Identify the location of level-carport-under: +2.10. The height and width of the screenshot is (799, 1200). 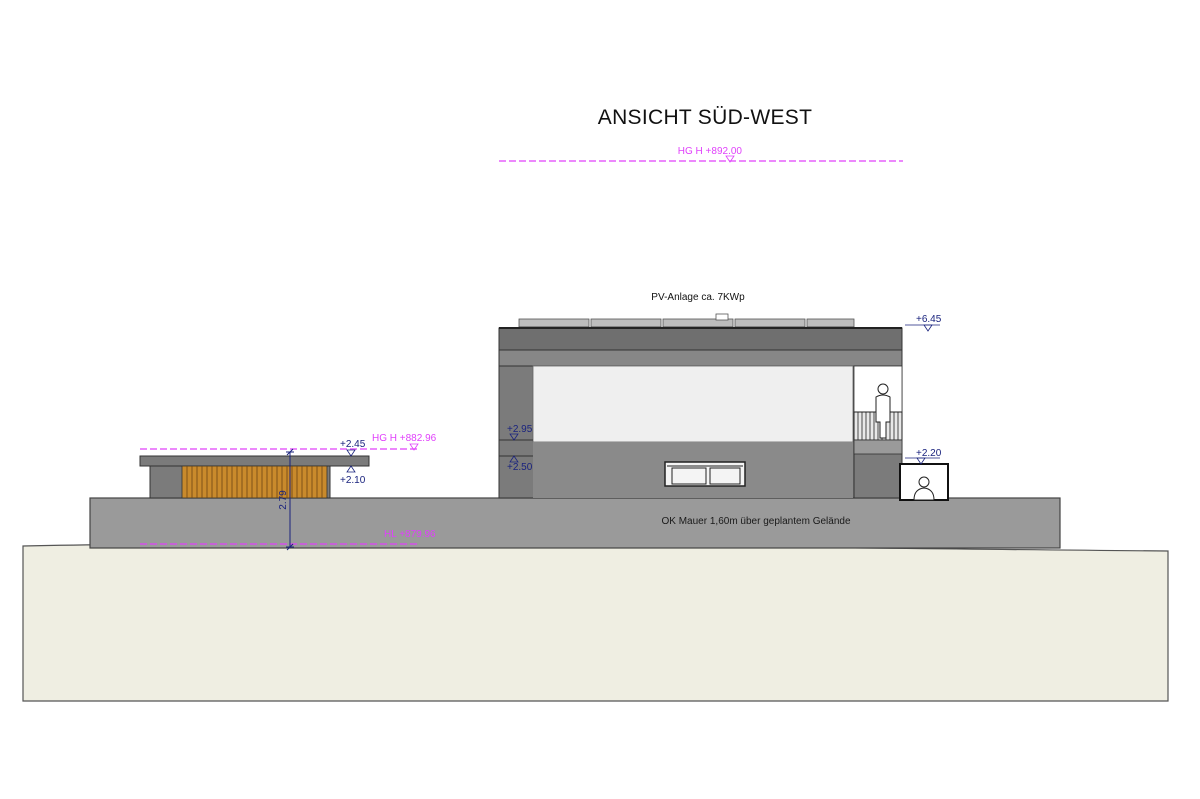
(353, 480).